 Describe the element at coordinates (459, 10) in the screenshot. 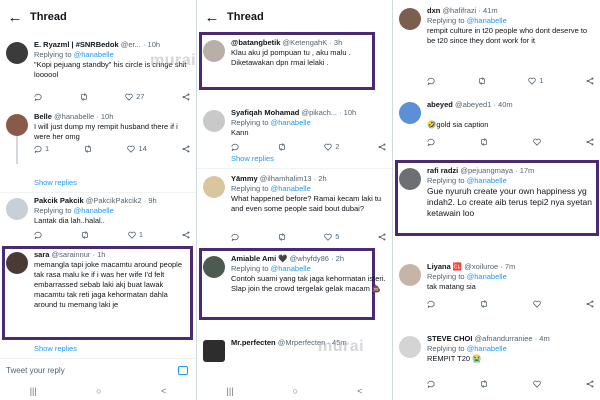

I see `author-handle: @hafifrazi` at that location.